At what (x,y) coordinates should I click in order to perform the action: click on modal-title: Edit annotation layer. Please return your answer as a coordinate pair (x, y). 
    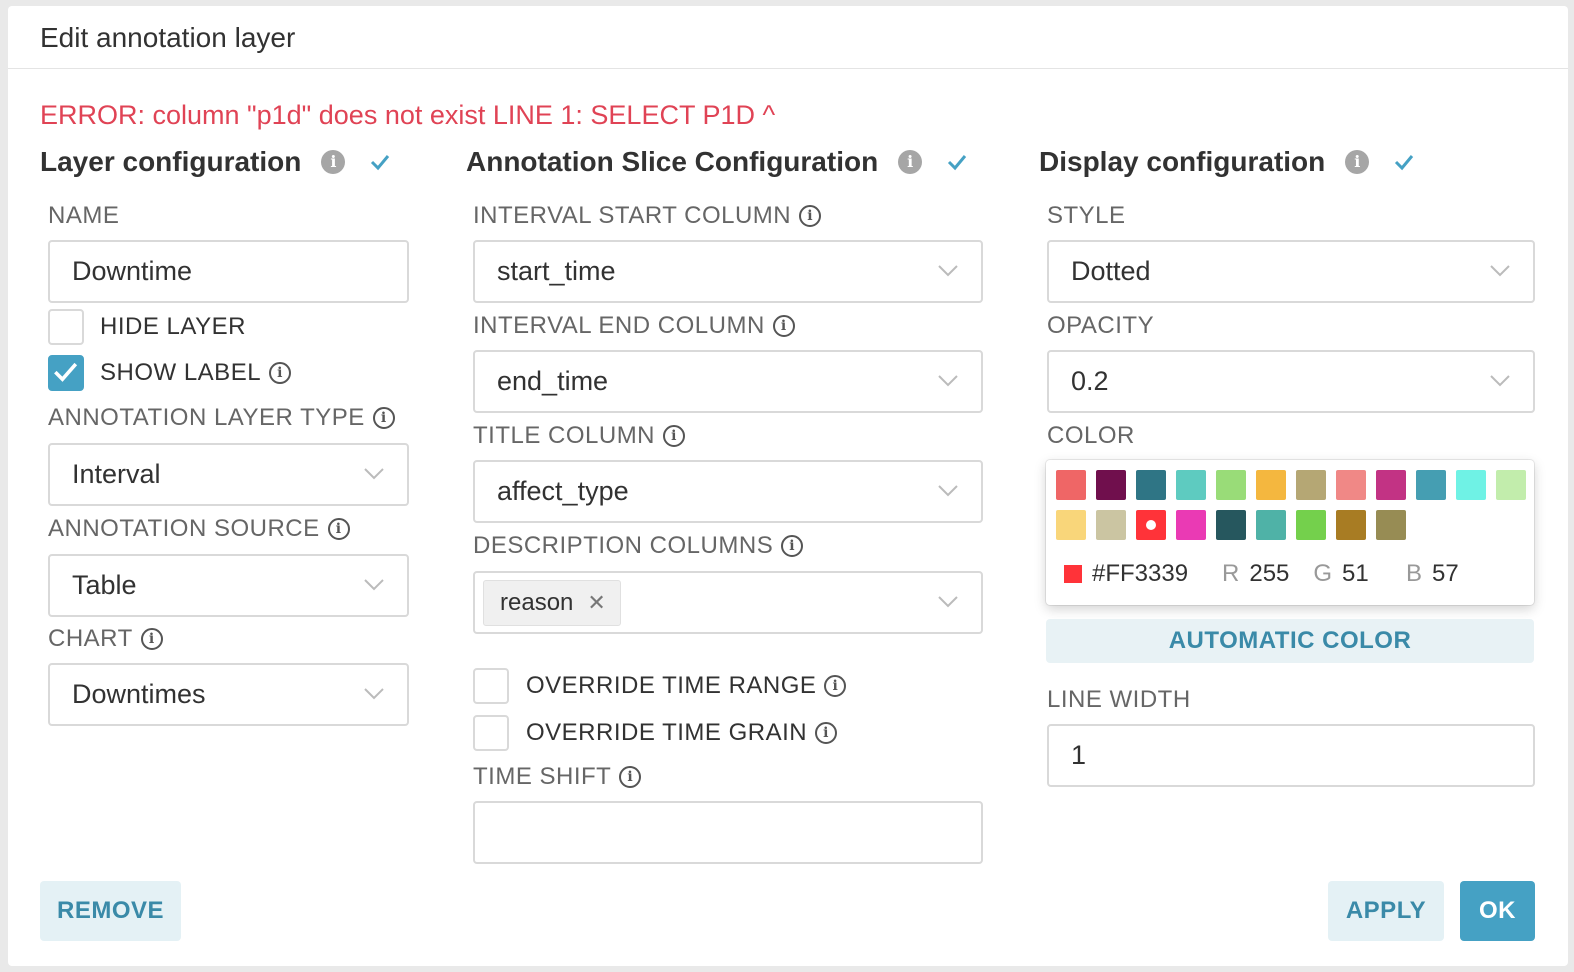
    Looking at the image, I should click on (168, 37).